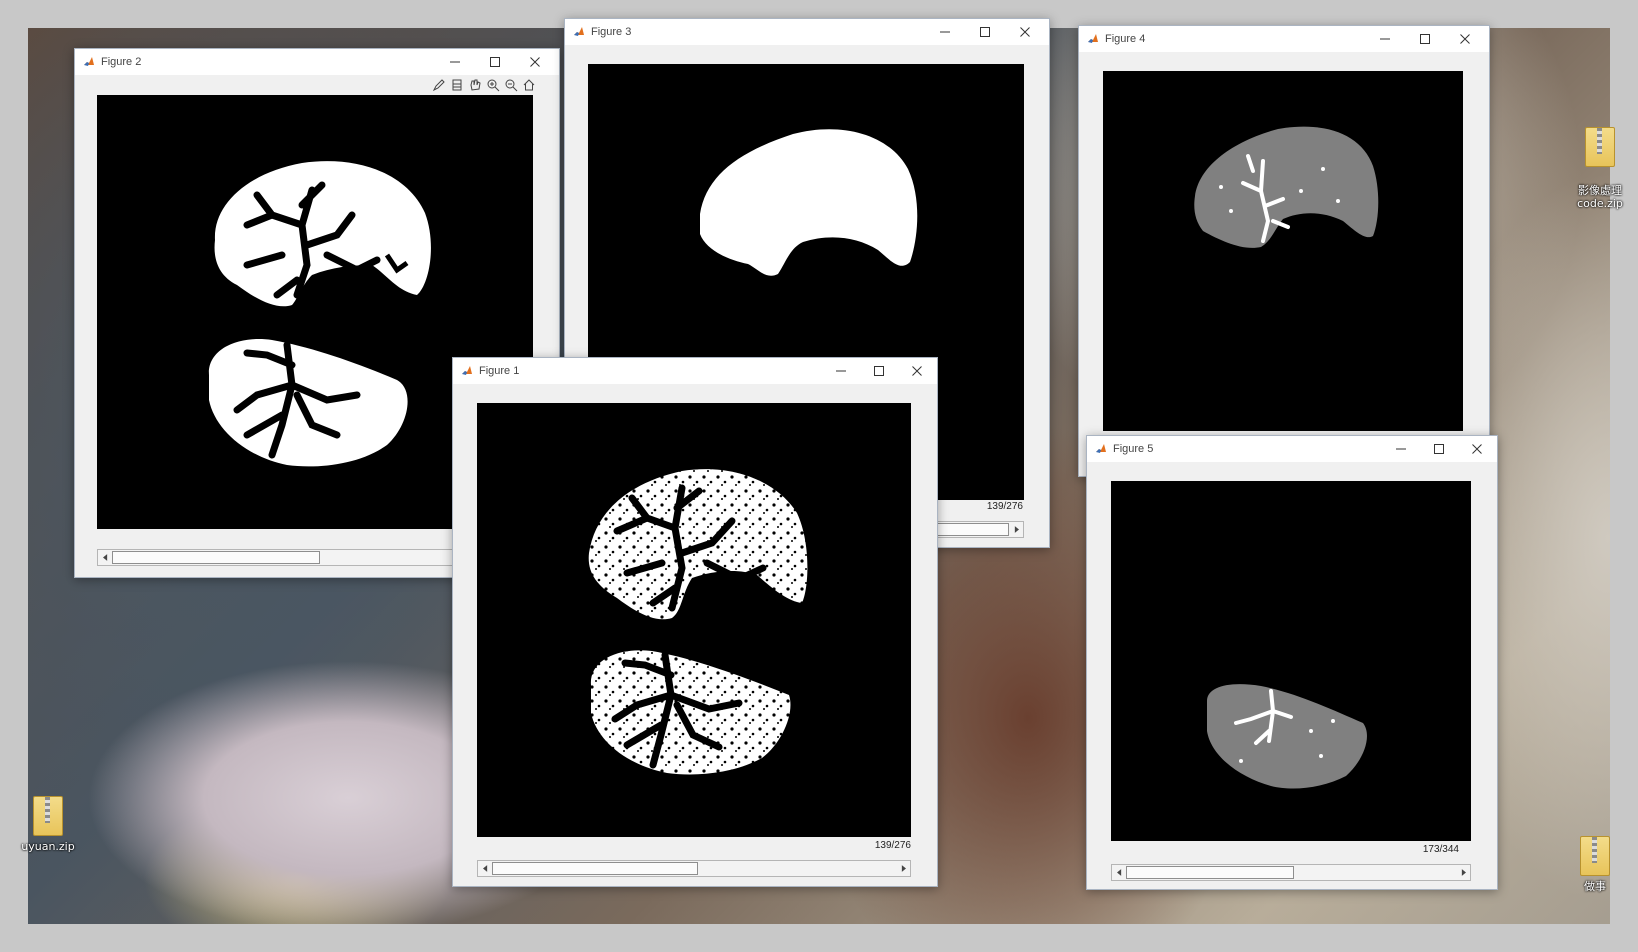 This screenshot has height=952, width=1638. What do you see at coordinates (1440, 849) in the screenshot?
I see `slice-readout: 173/344` at bounding box center [1440, 849].